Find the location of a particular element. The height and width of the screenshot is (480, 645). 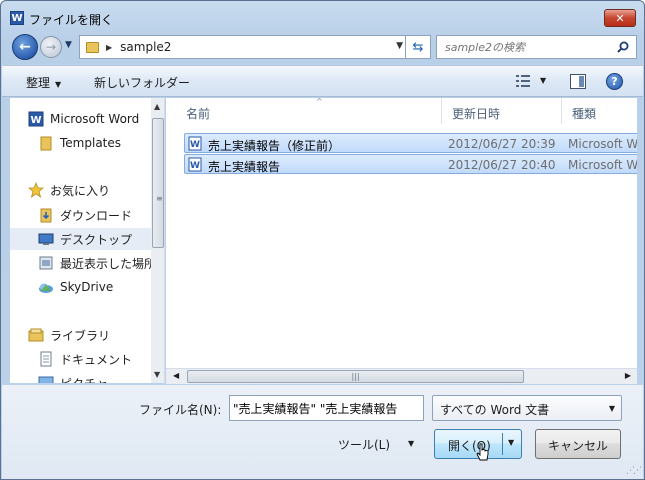

file-name: 売上実績報告（修正前） is located at coordinates (274, 146).